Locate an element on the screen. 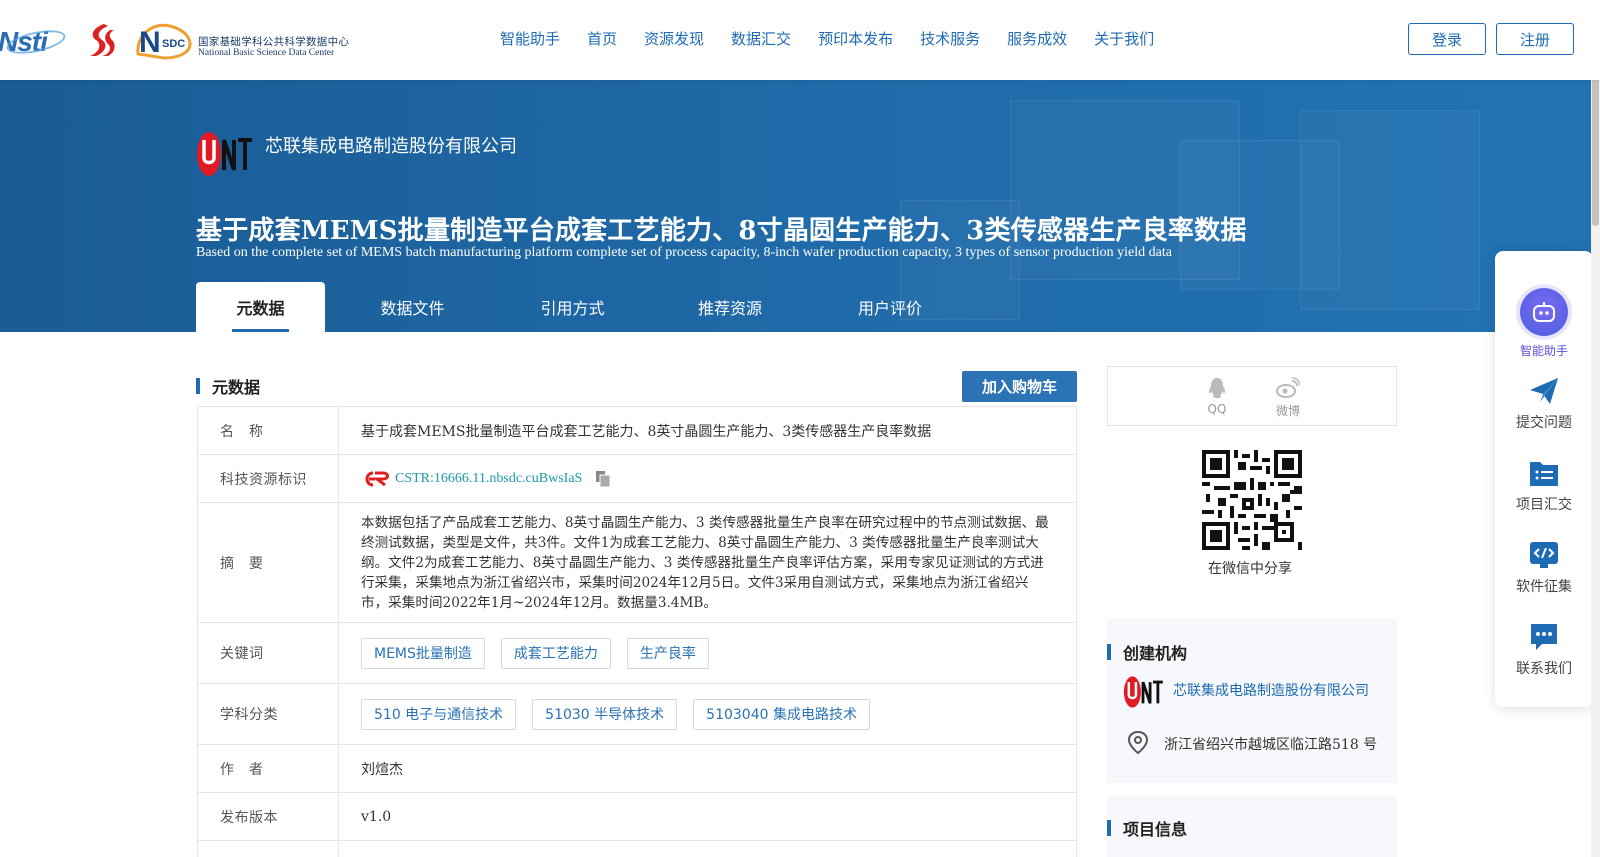  nav-service-results: 服务成效 is located at coordinates (1037, 38).